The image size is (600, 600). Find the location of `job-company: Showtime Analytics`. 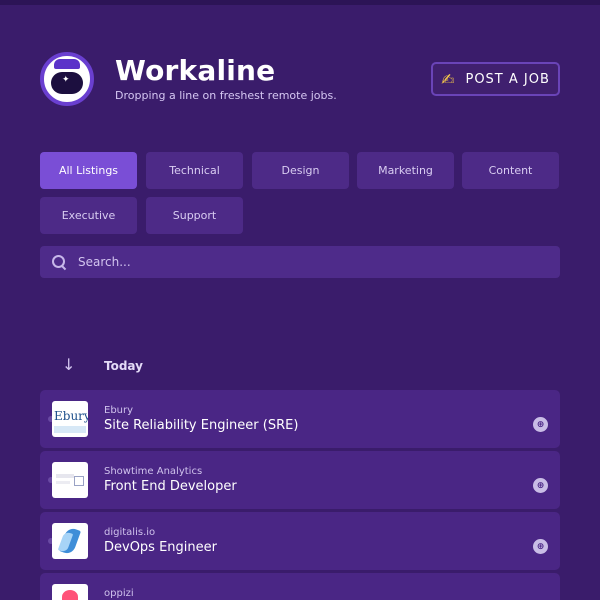

job-company: Showtime Analytics is located at coordinates (153, 471).